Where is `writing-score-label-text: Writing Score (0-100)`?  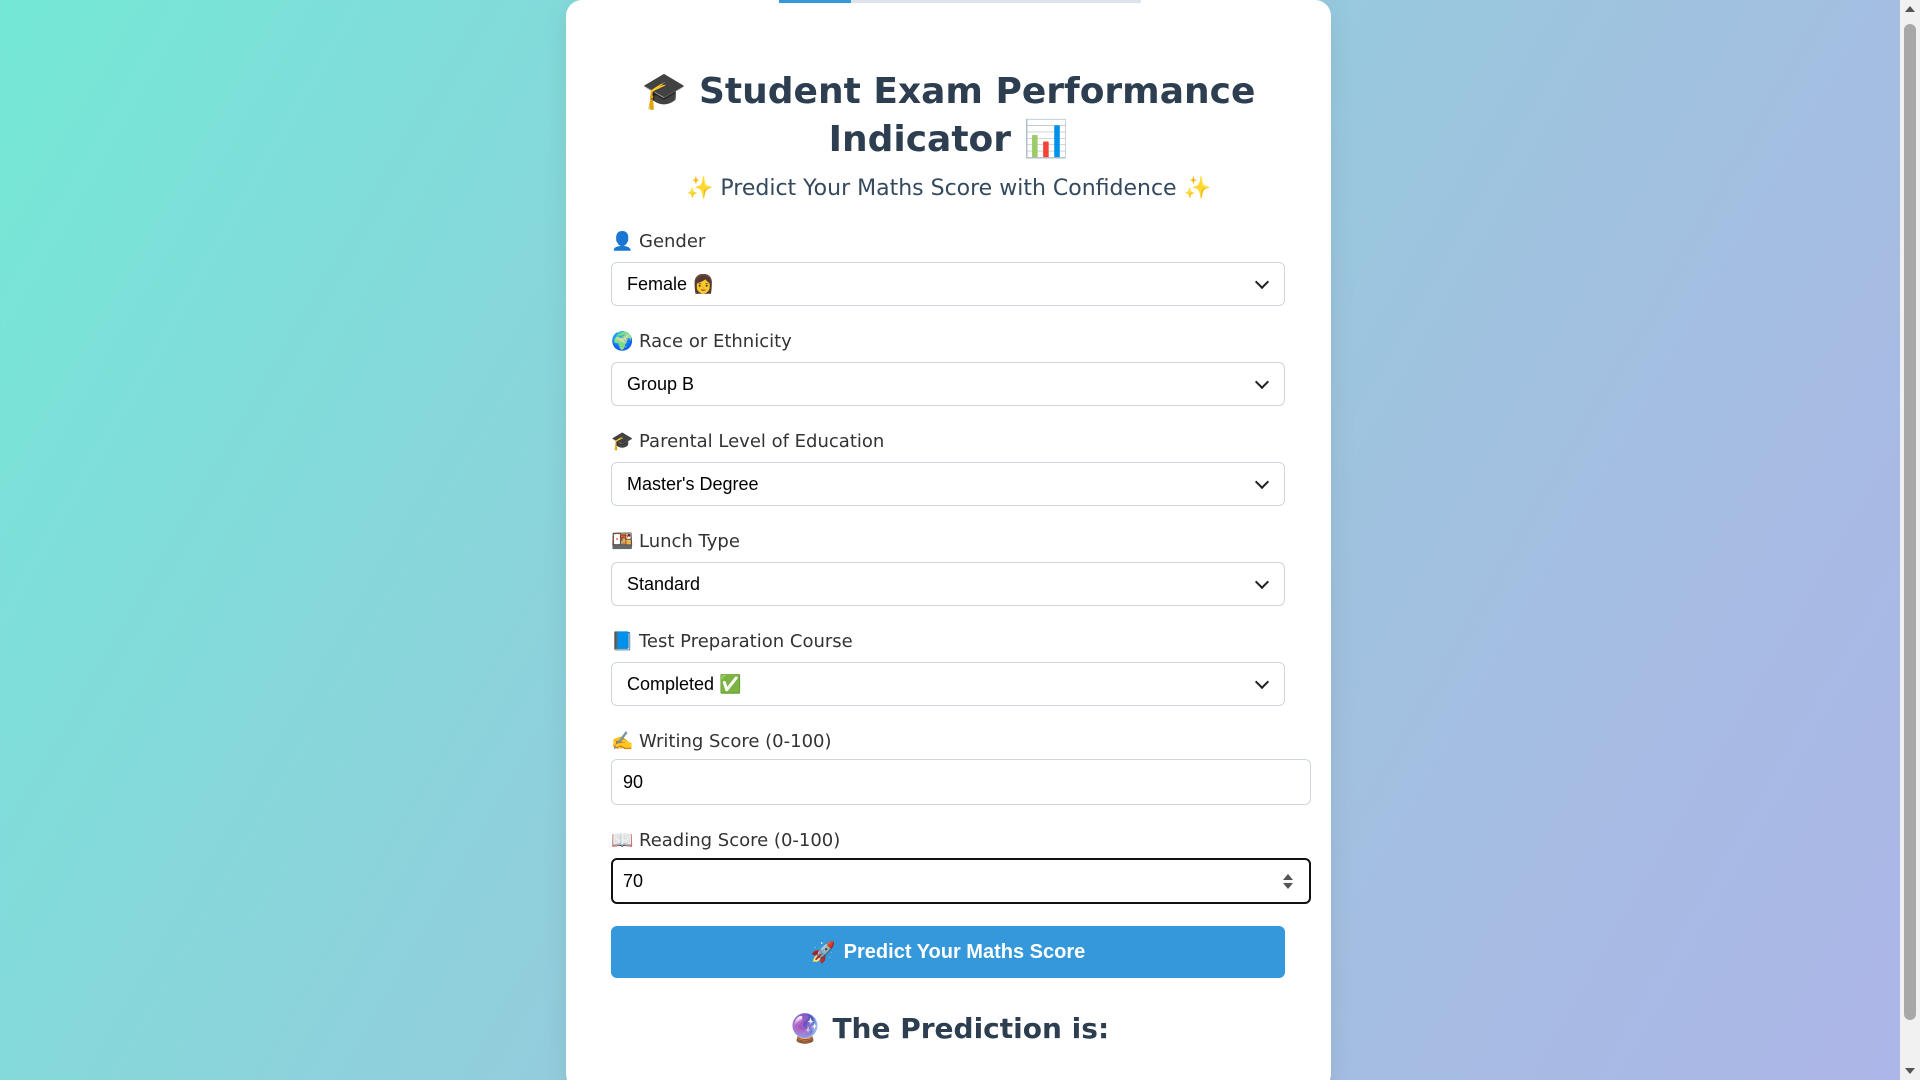
writing-score-label-text: Writing Score (0-100) is located at coordinates (735, 741).